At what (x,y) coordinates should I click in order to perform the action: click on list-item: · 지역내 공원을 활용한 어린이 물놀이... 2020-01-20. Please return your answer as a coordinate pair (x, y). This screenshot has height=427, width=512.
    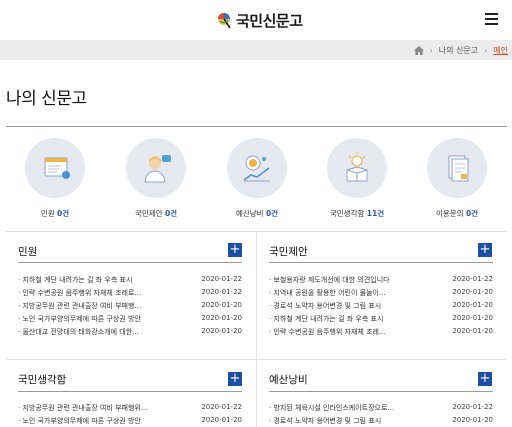
    Looking at the image, I should click on (381, 294).